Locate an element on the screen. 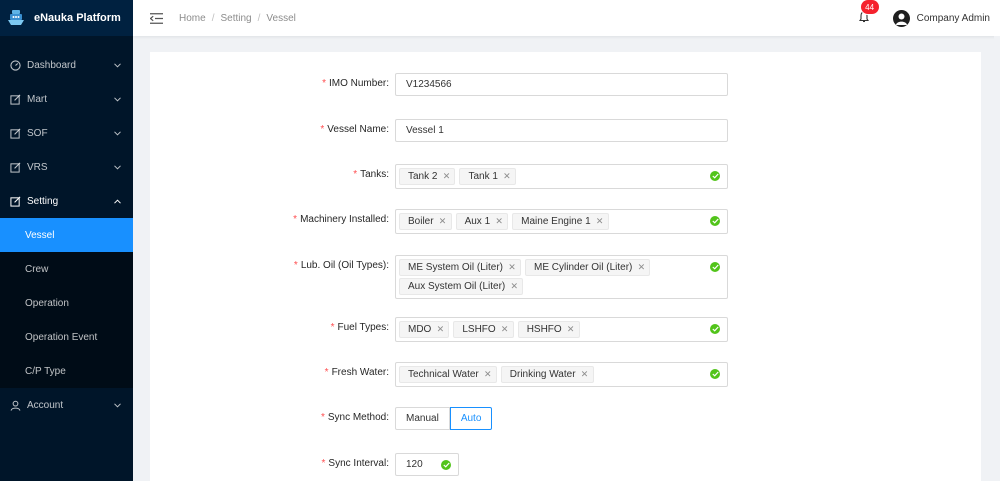 The width and height of the screenshot is (1000, 481). form-row-fuel: * Fuel Types: MDO ✕ LSHFO ✕ HSHFO ✕ is located at coordinates (565, 329).